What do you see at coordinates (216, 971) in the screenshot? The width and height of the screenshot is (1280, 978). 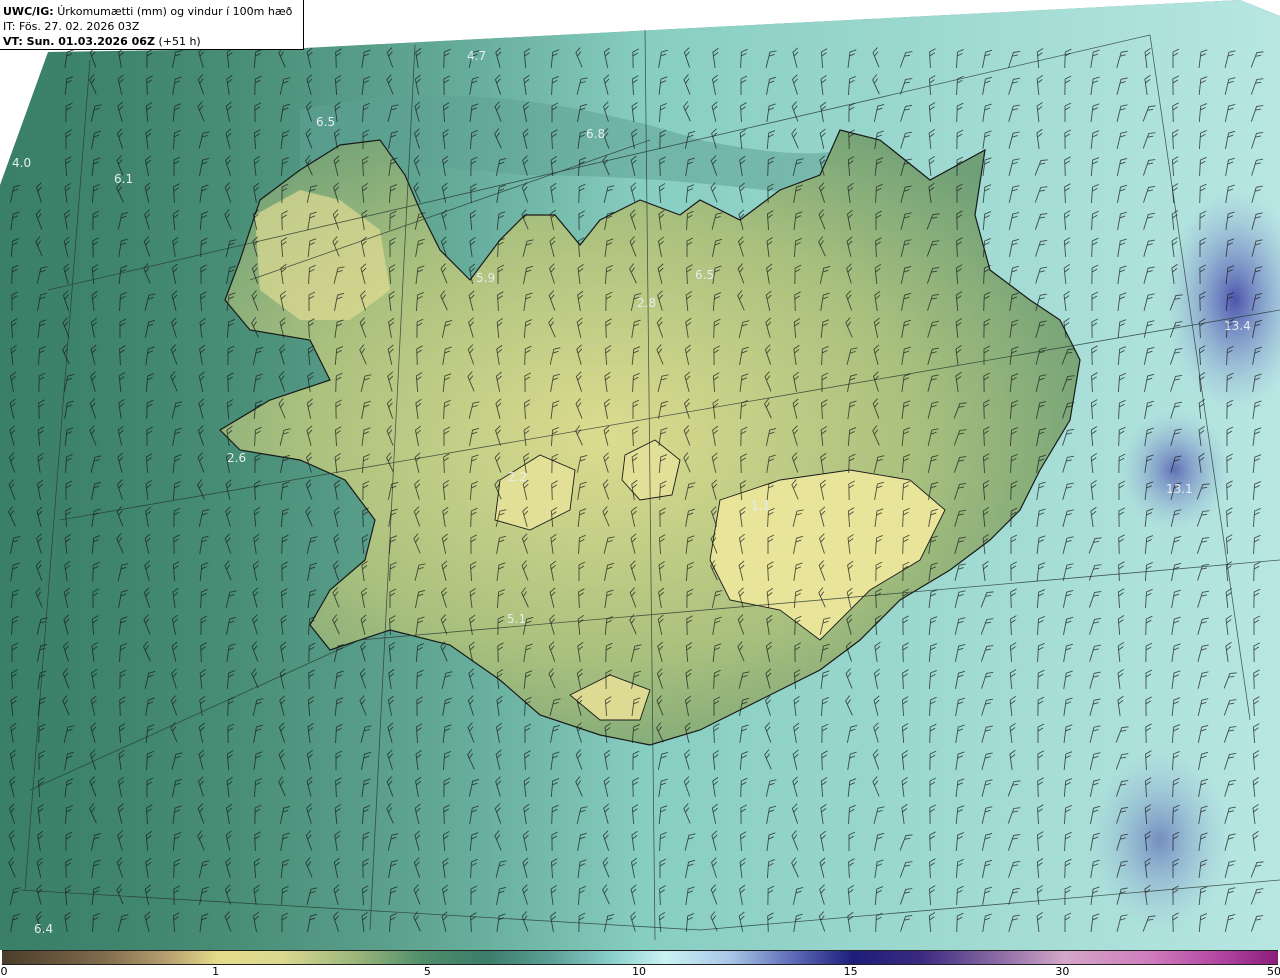 I see `colorbar-tick-1: 1` at bounding box center [216, 971].